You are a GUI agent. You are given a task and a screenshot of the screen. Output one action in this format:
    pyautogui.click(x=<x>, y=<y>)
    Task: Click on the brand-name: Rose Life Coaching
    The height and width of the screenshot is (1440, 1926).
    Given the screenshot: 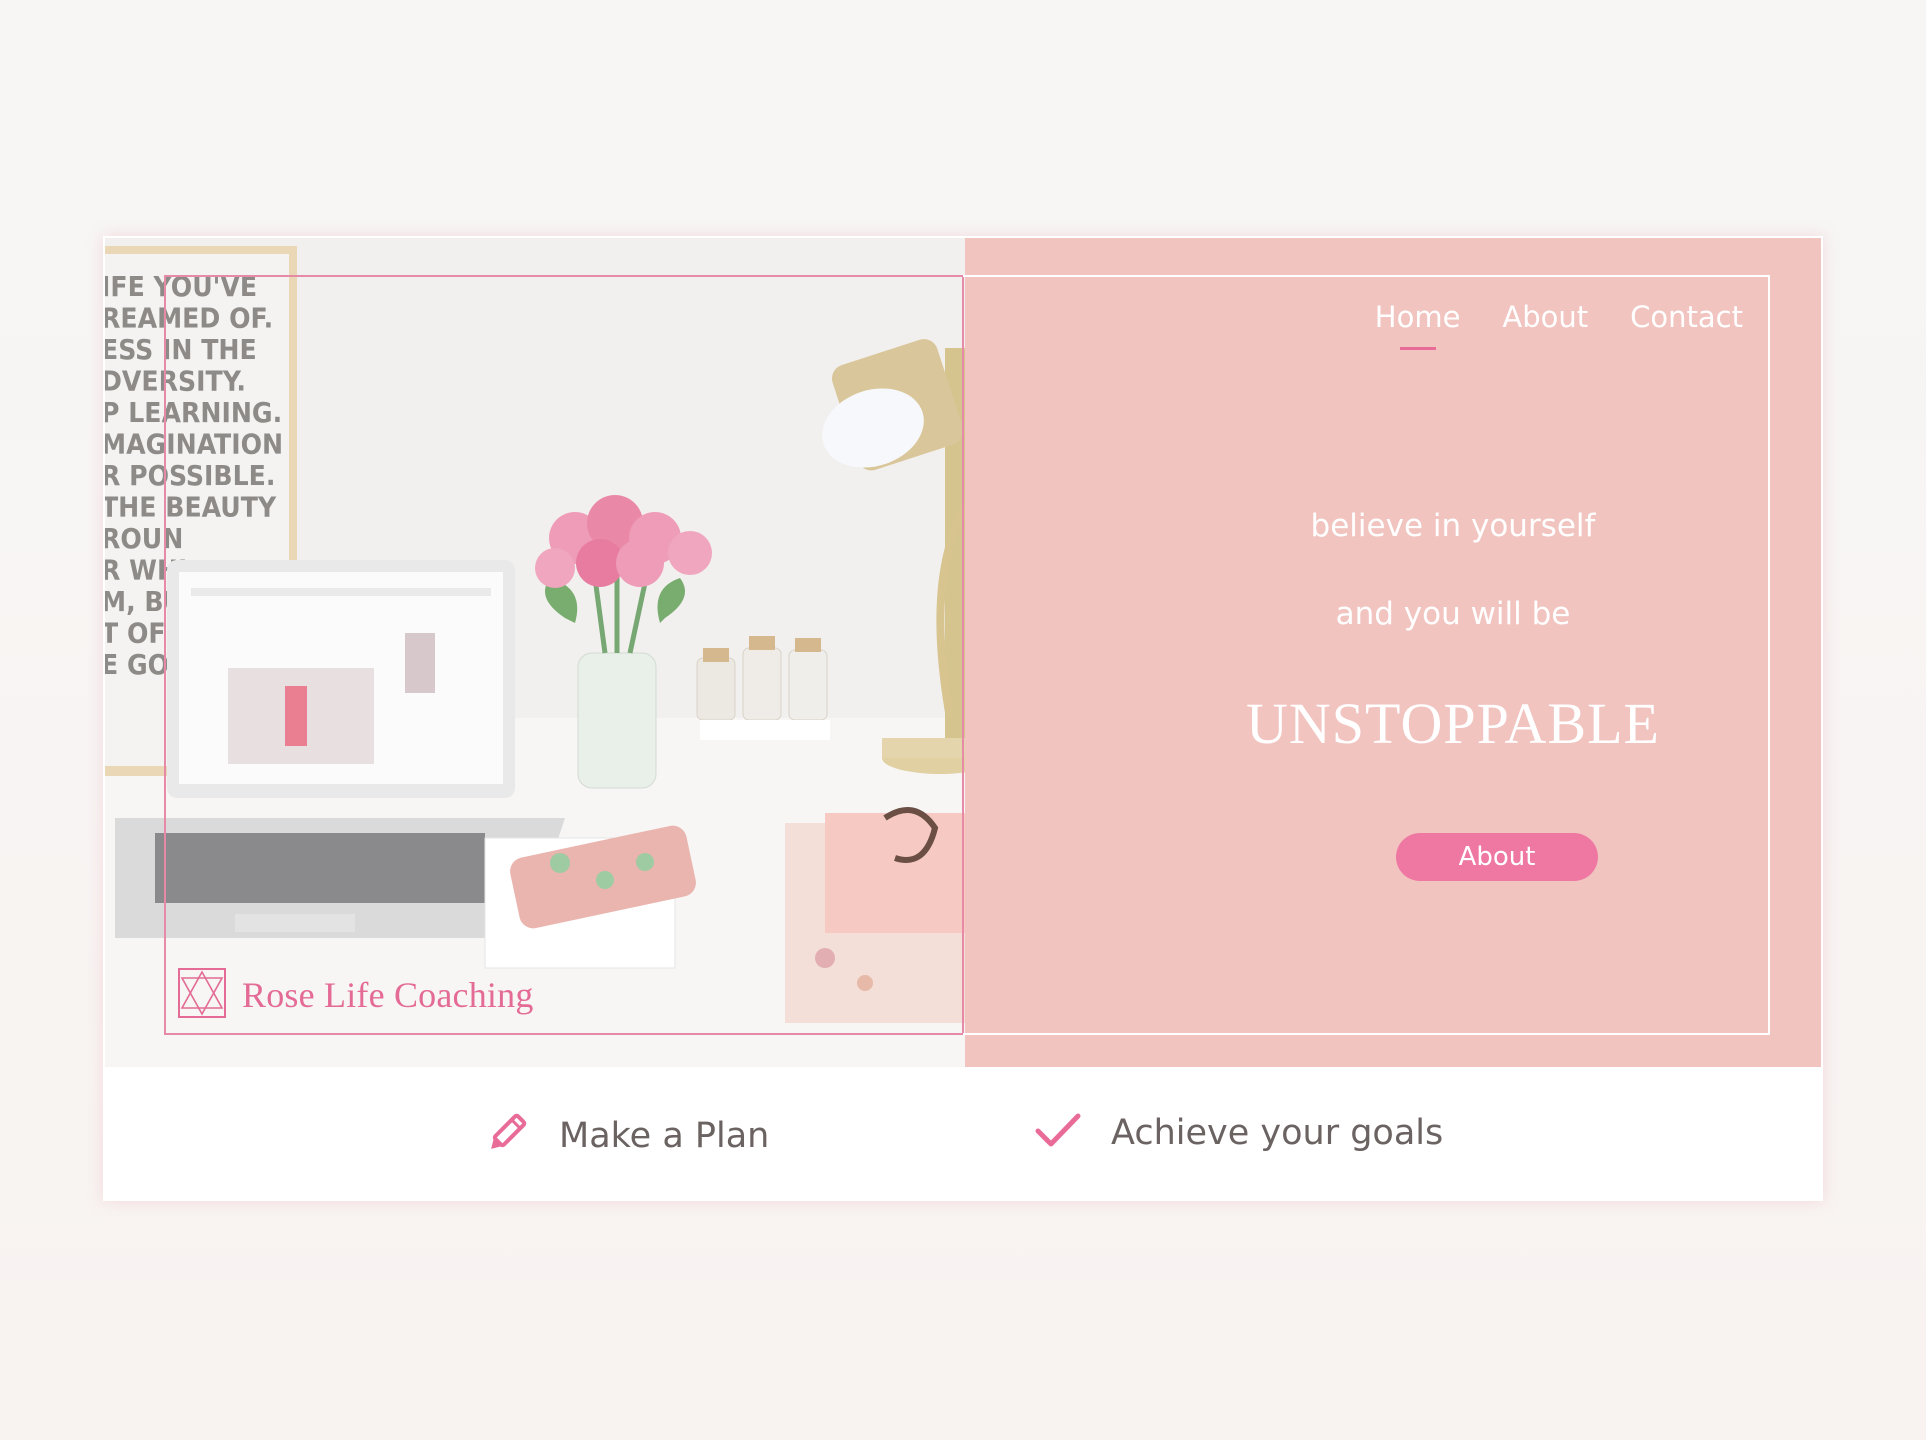 What is the action you would take?
    pyautogui.click(x=388, y=995)
    